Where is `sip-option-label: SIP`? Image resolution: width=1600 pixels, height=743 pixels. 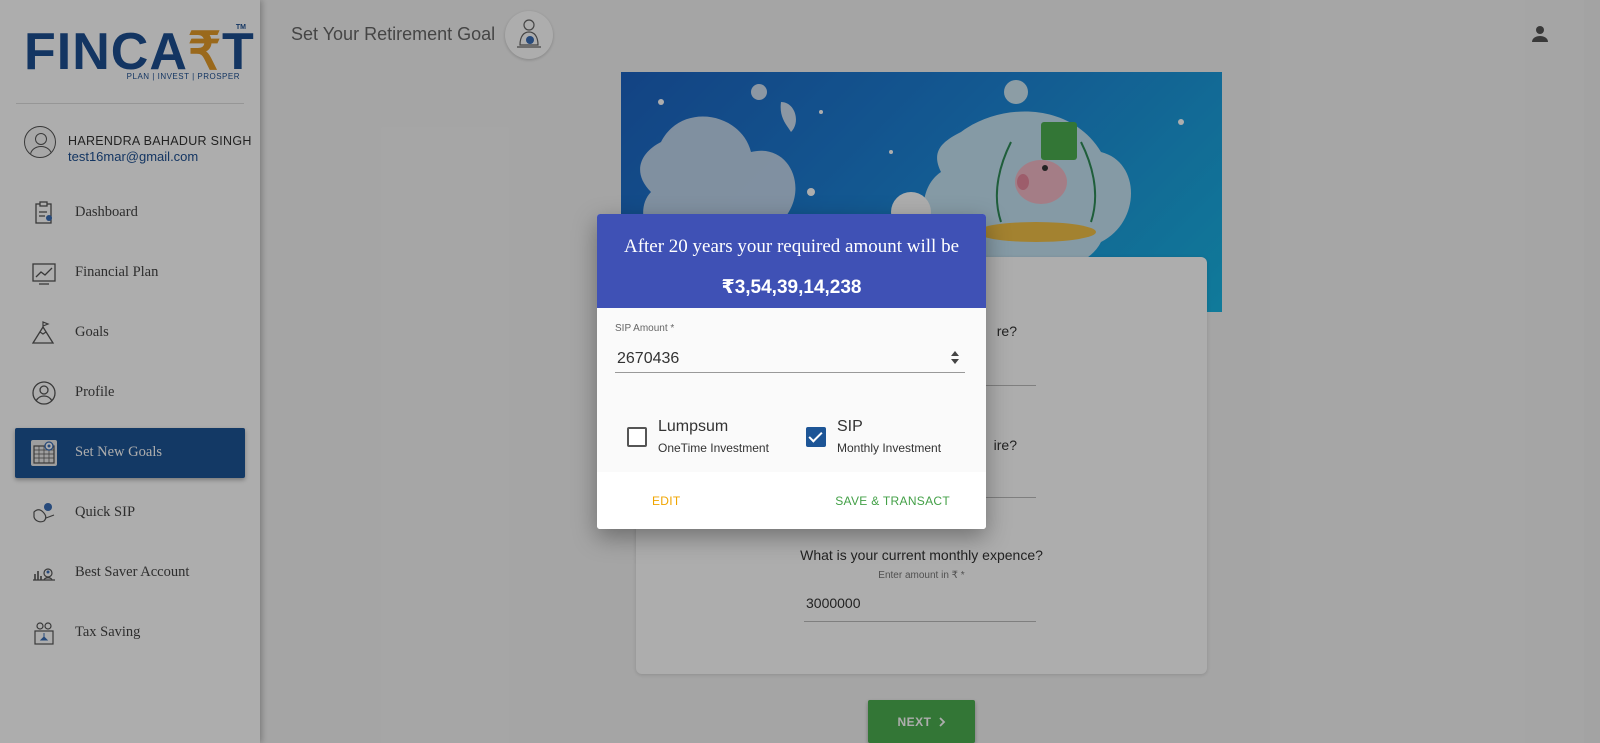 sip-option-label: SIP is located at coordinates (850, 426).